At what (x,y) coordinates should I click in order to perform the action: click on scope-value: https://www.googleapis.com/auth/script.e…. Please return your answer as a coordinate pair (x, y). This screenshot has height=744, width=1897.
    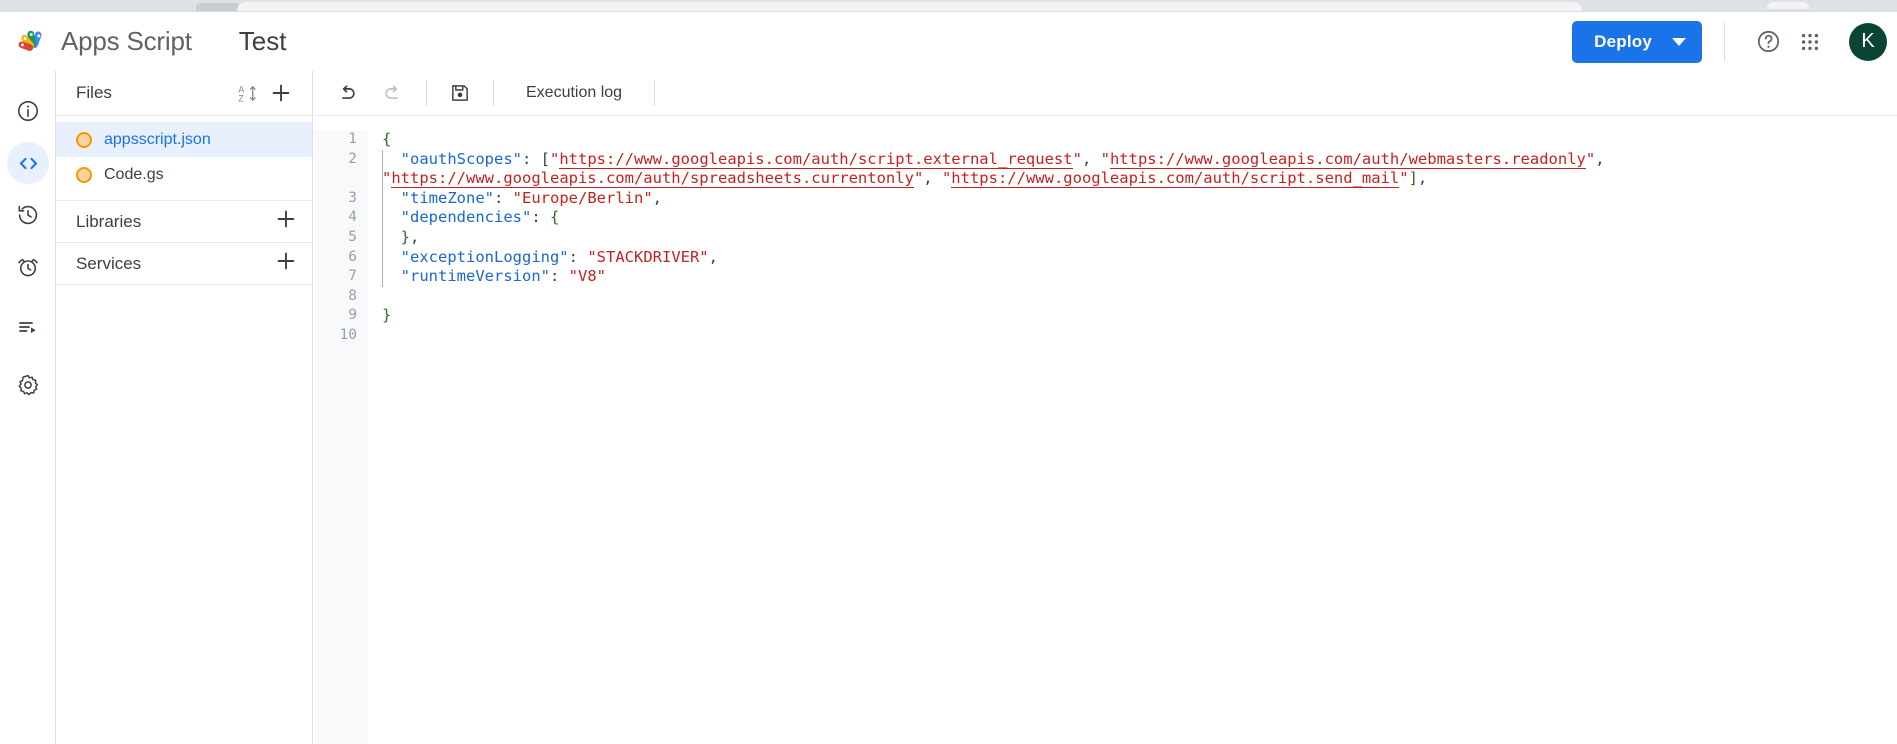
    Looking at the image, I should click on (816, 159).